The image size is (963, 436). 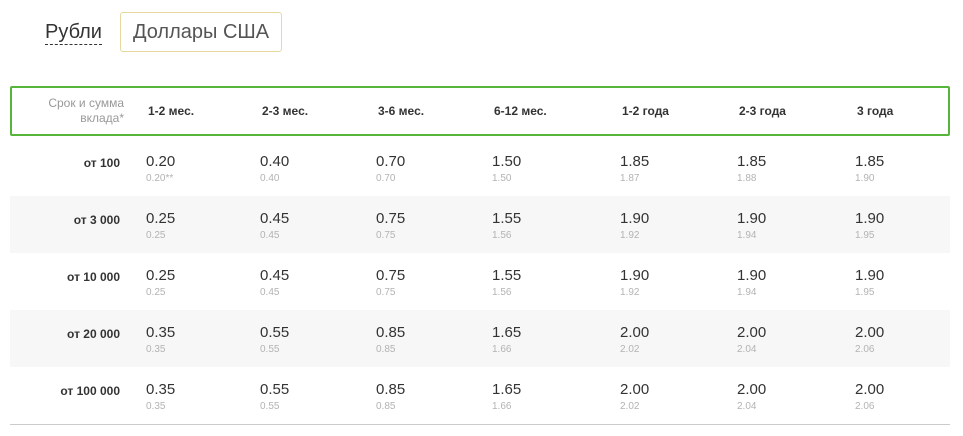 I want to click on column-header: 1-2 мес., so click(x=171, y=111).